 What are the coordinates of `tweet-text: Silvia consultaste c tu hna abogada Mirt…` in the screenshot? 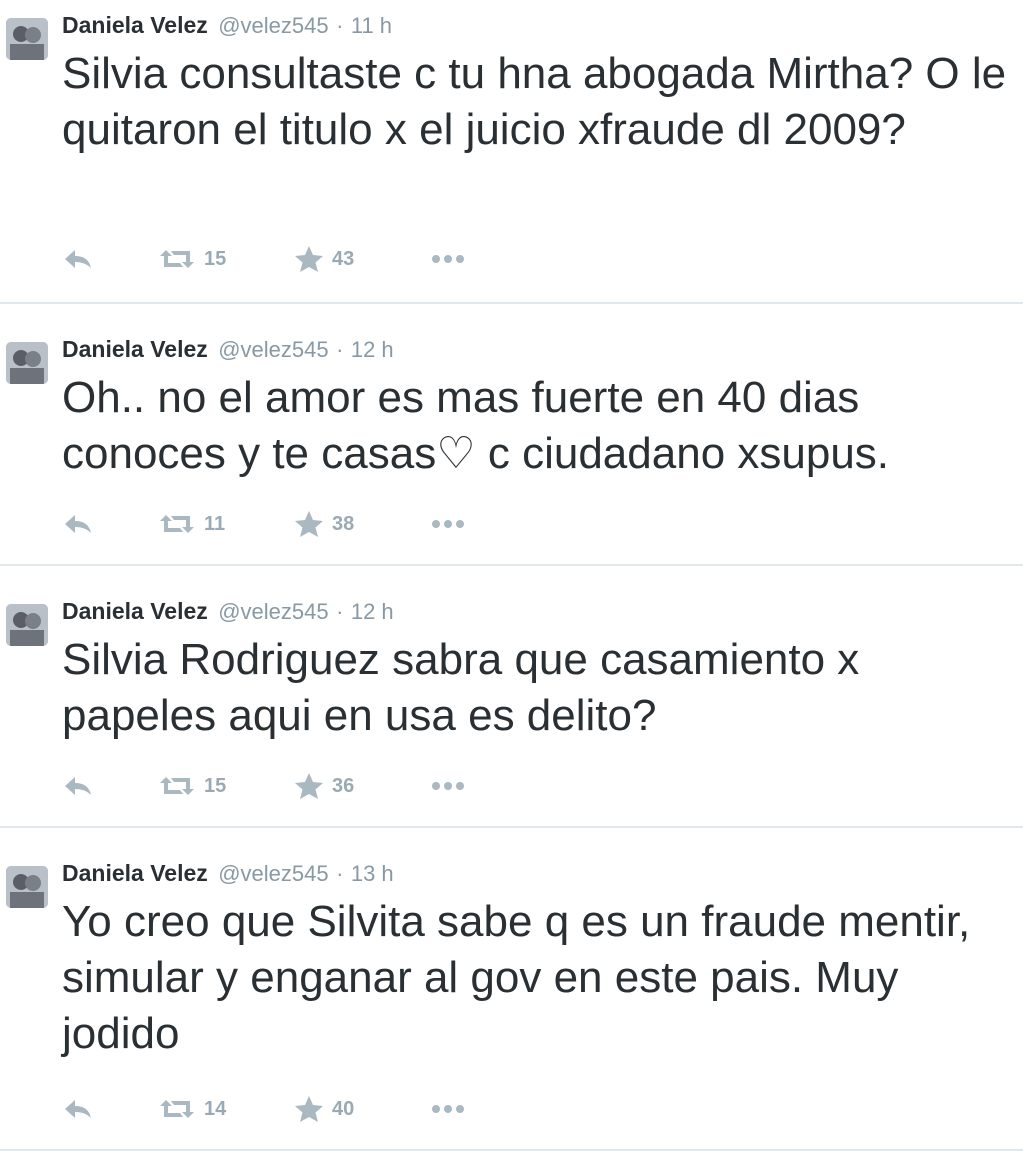 It's located at (534, 101).